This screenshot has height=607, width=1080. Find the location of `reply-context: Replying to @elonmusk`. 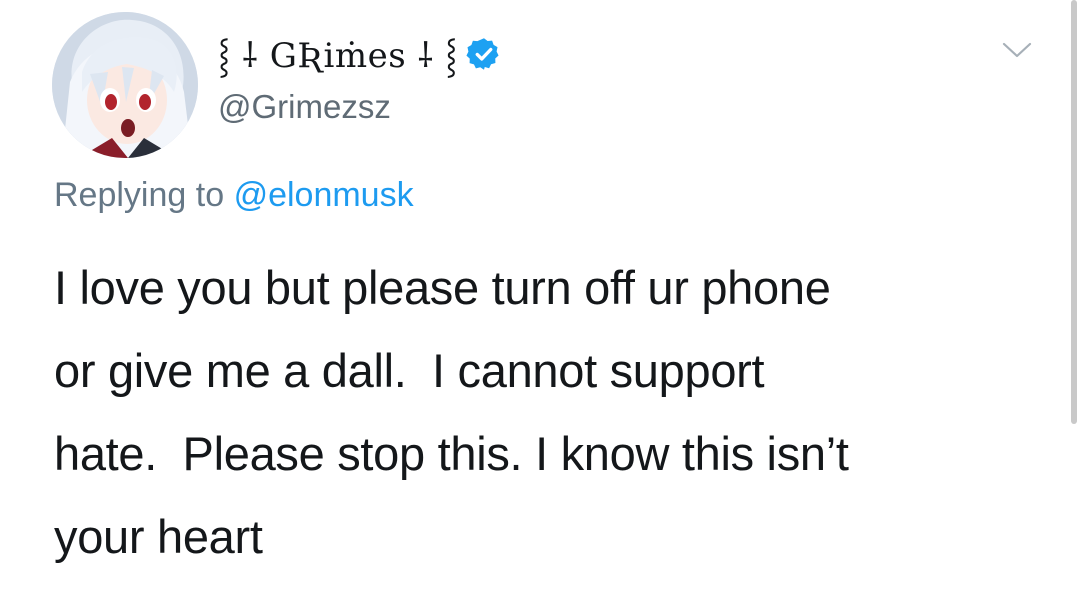

reply-context: Replying to @elonmusk is located at coordinates (234, 195).